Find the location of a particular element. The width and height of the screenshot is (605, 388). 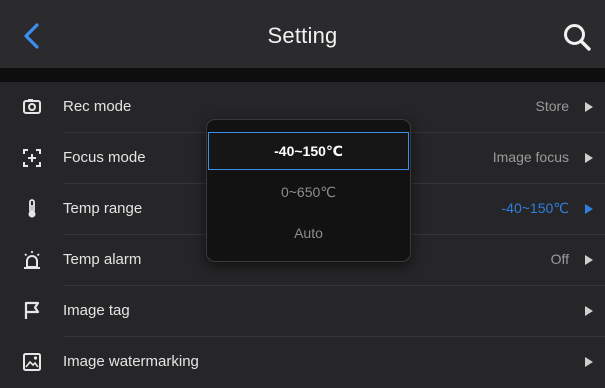

search-icon is located at coordinates (577, 37).